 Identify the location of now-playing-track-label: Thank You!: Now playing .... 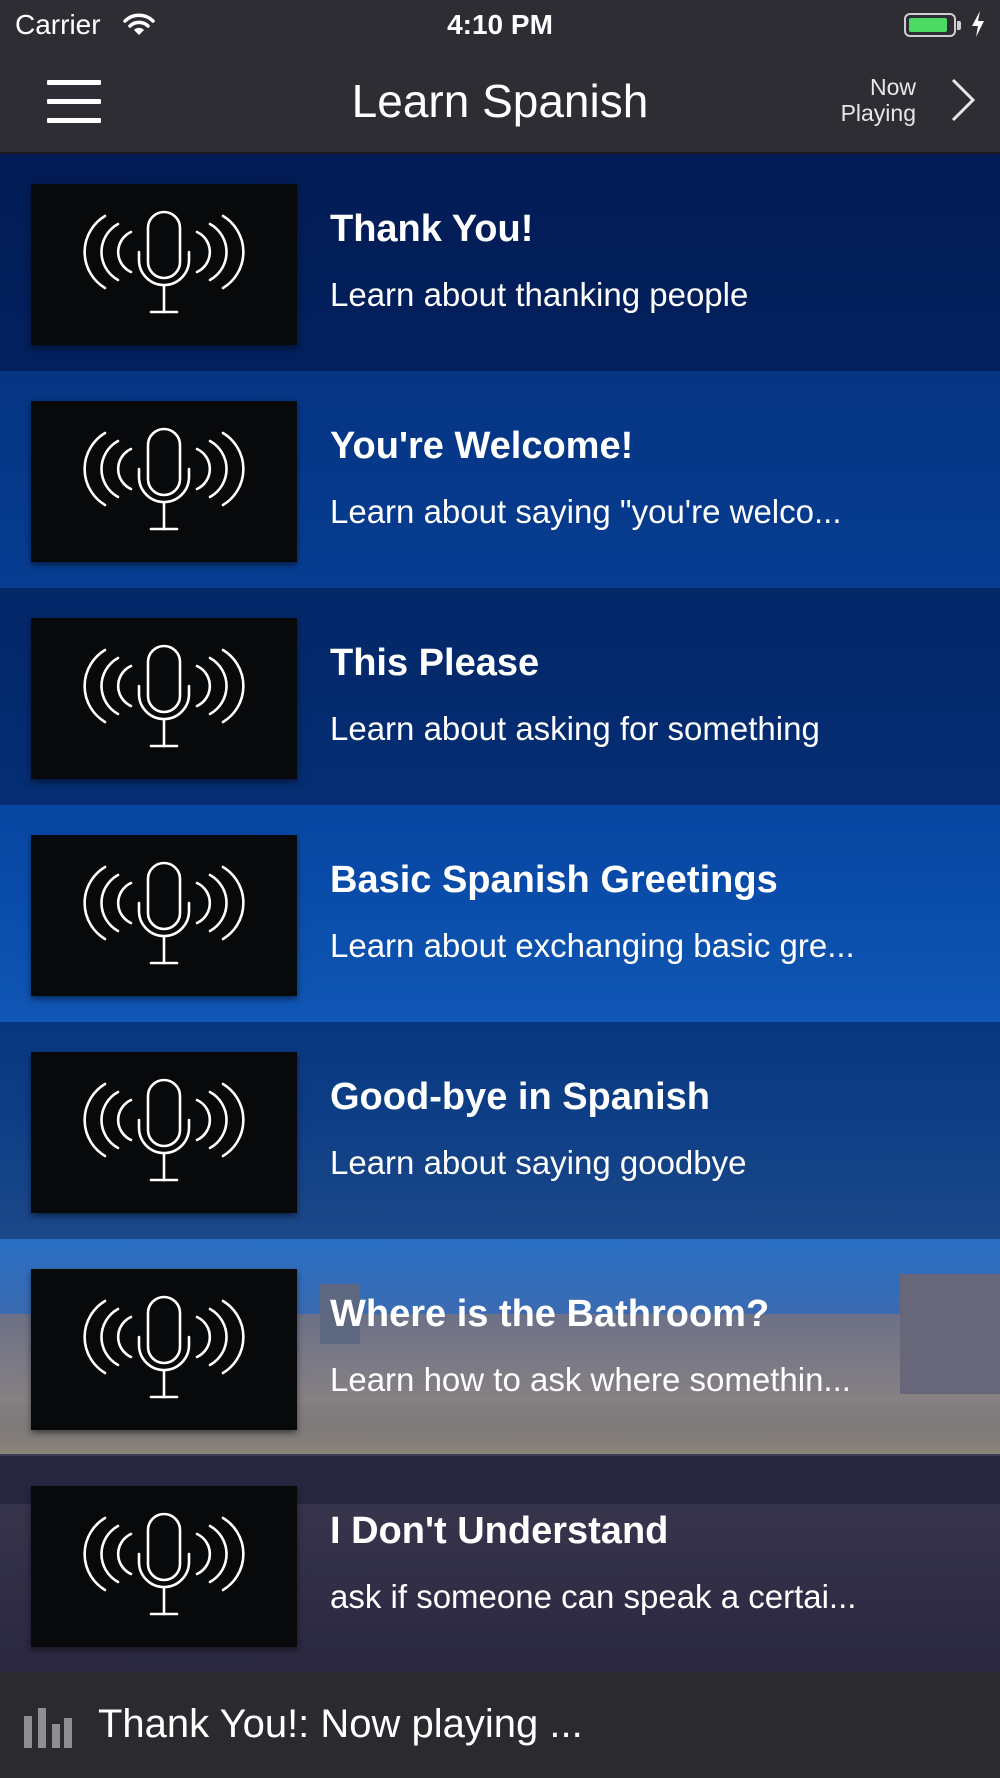
(340, 1724).